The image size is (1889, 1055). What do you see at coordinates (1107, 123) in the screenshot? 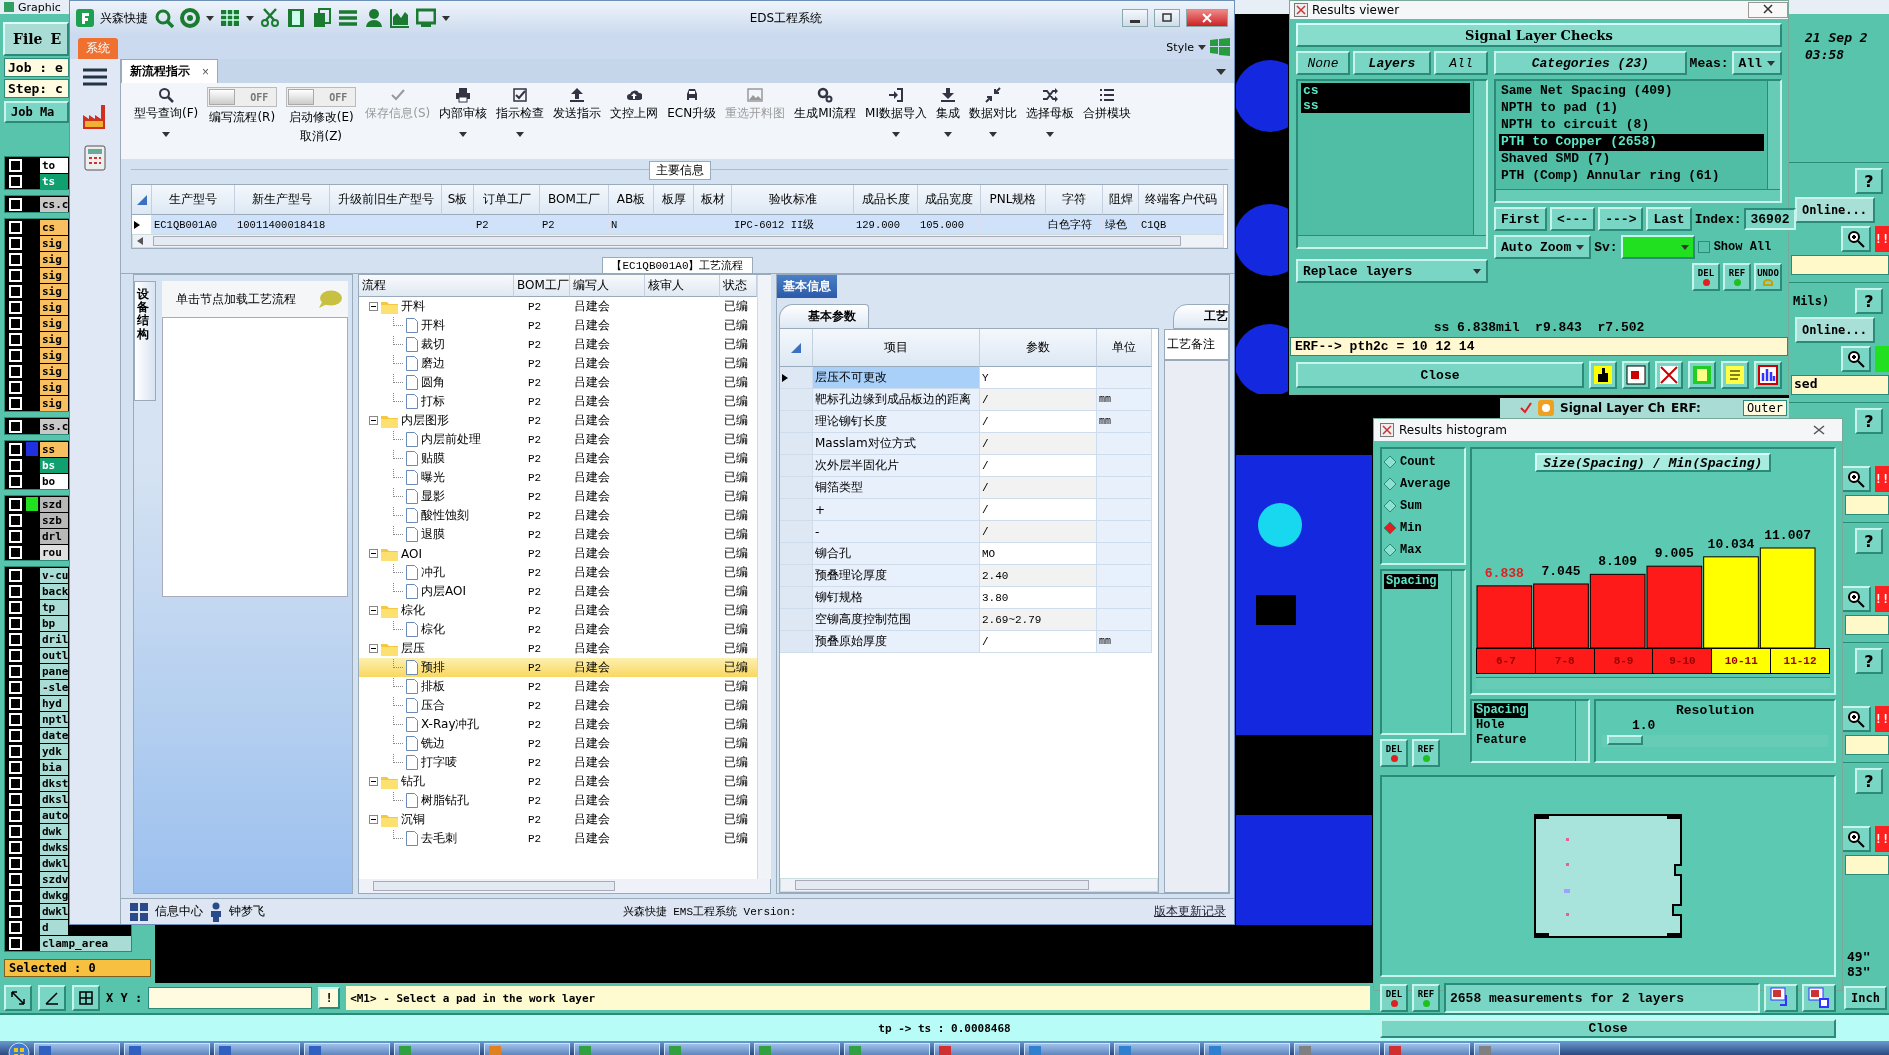
I see `toolbar-button: 合拼模块` at bounding box center [1107, 123].